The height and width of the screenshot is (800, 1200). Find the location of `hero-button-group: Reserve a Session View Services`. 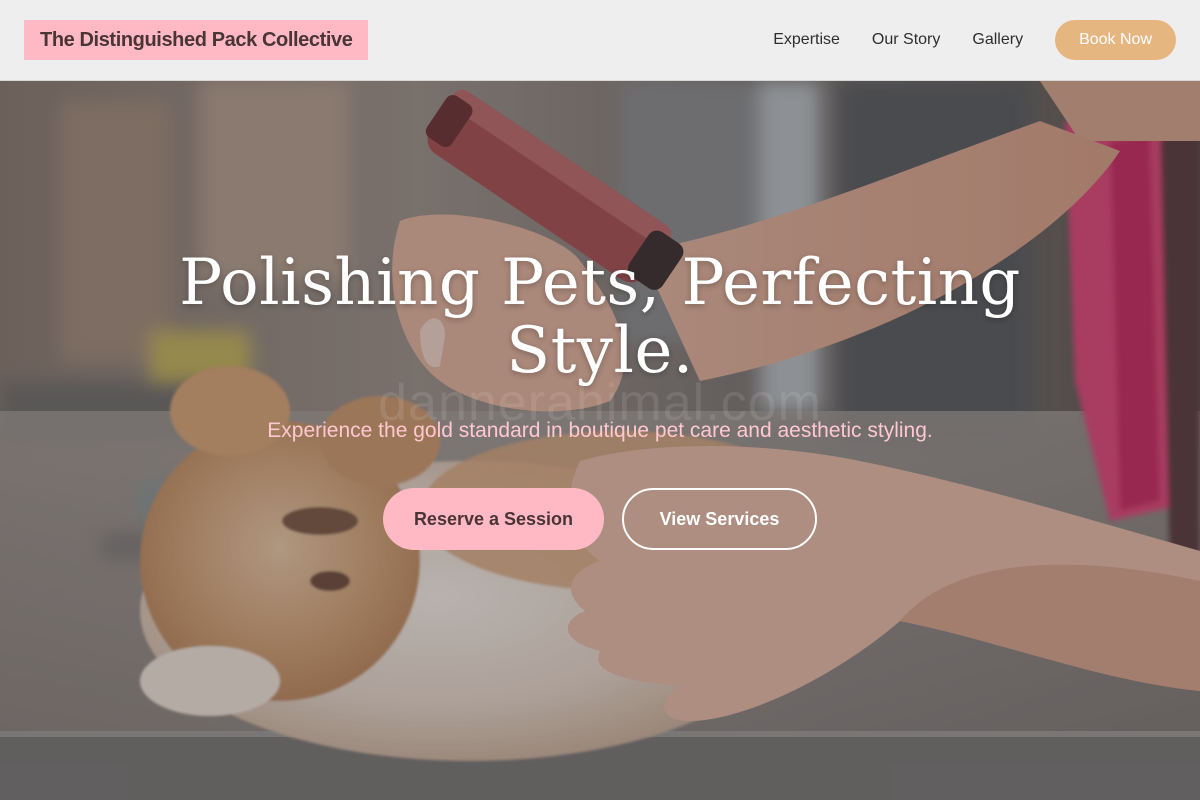

hero-button-group: Reserve a Session View Services is located at coordinates (600, 519).